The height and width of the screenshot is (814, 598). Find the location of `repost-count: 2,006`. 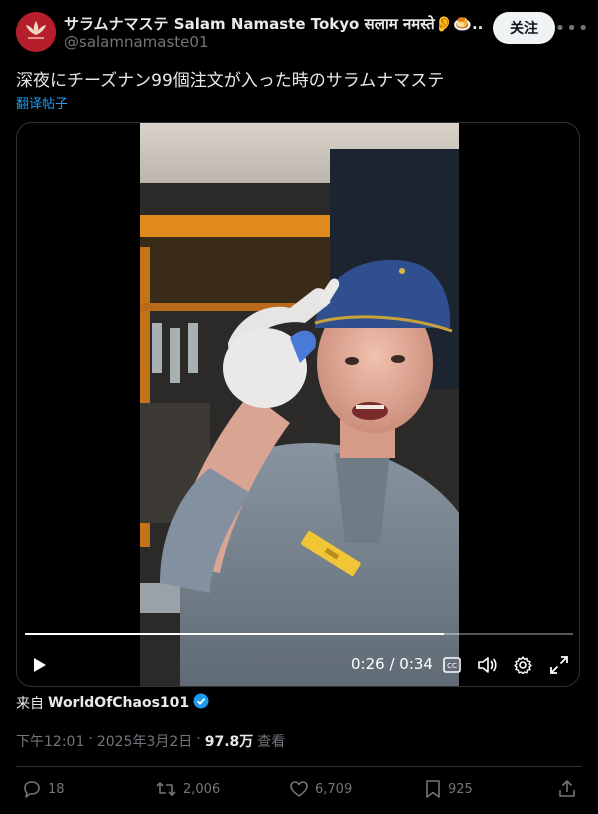

repost-count: 2,006 is located at coordinates (202, 789).